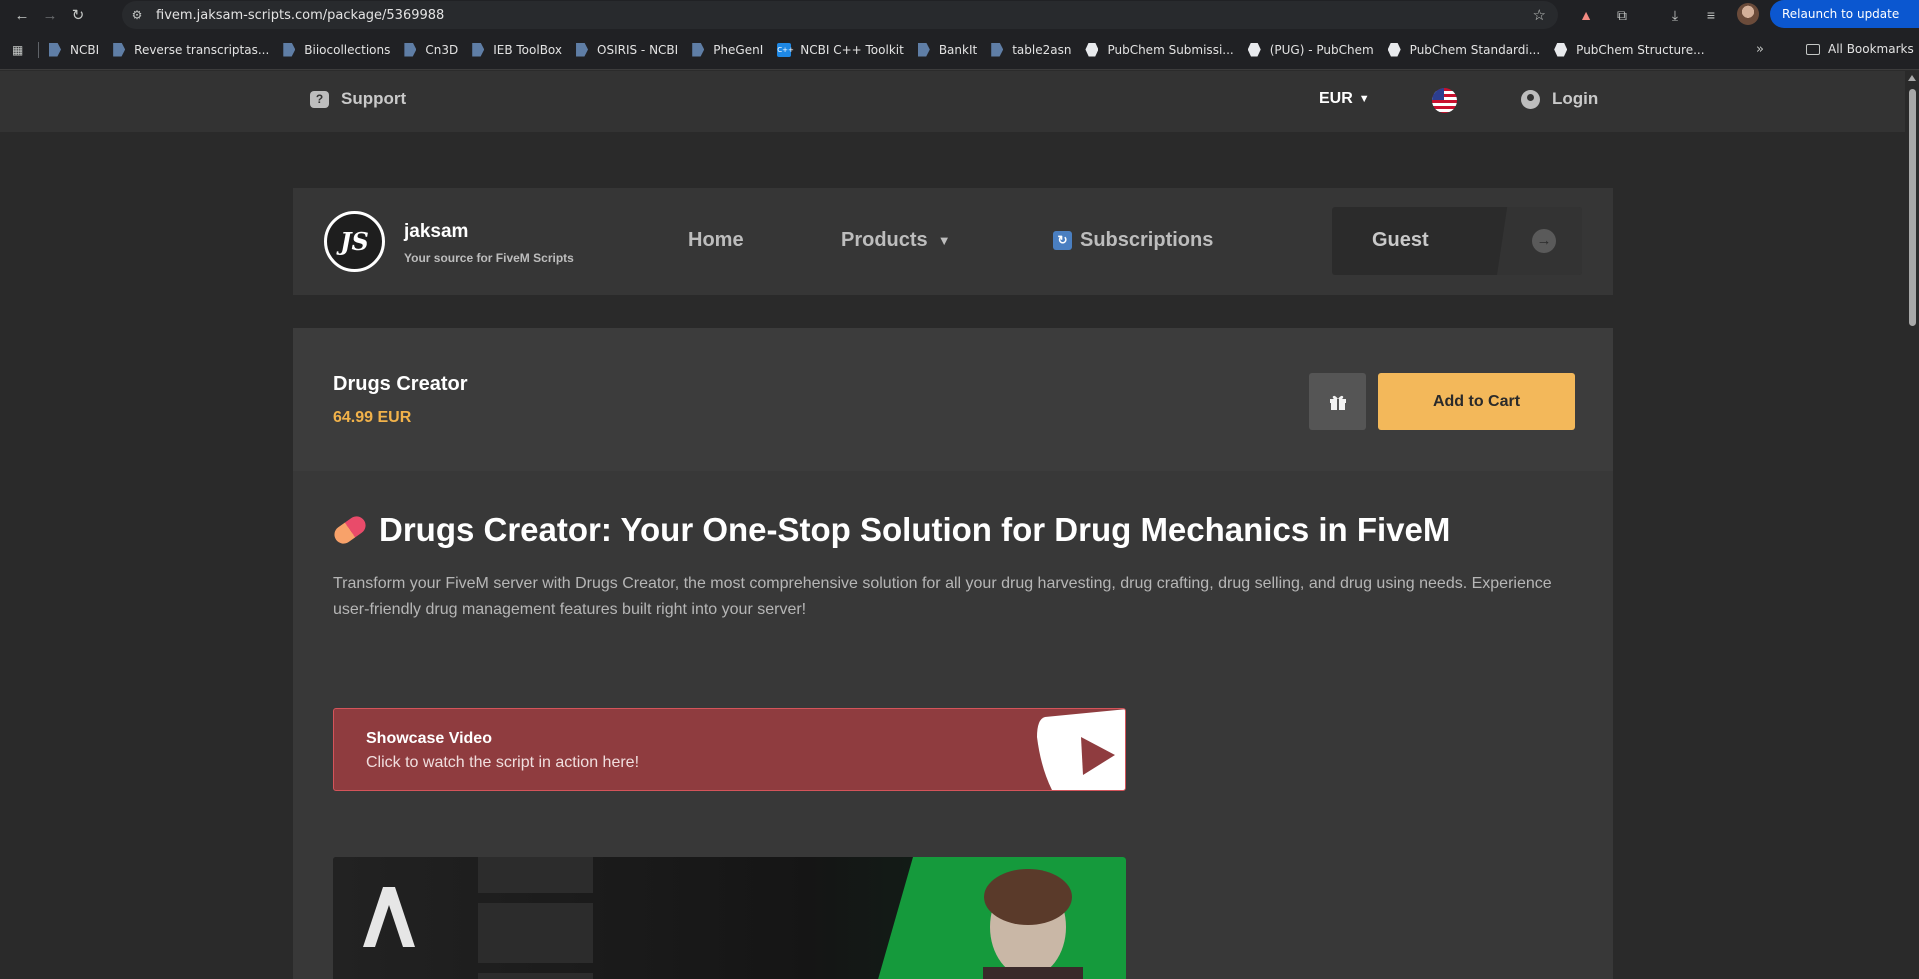 The image size is (1919, 979). Describe the element at coordinates (944, 240) in the screenshot. I see `chevron-down-icon: ▼` at that location.